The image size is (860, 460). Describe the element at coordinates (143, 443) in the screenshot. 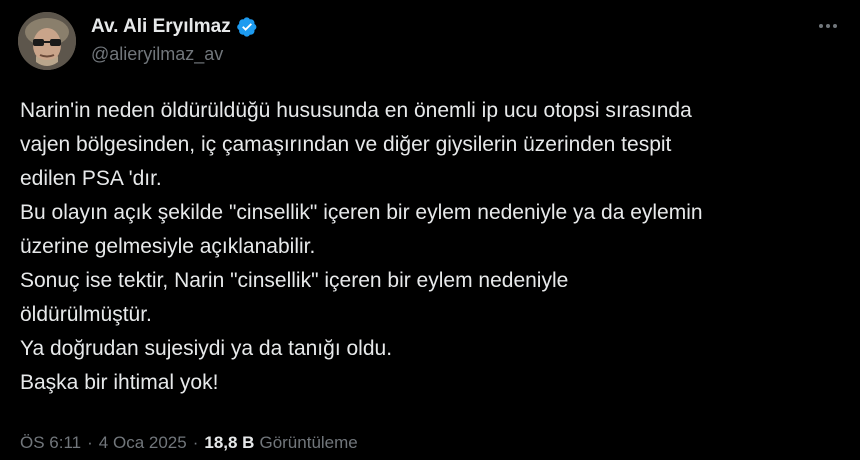

I see `tweet-date: 4 Oca 2025` at that location.